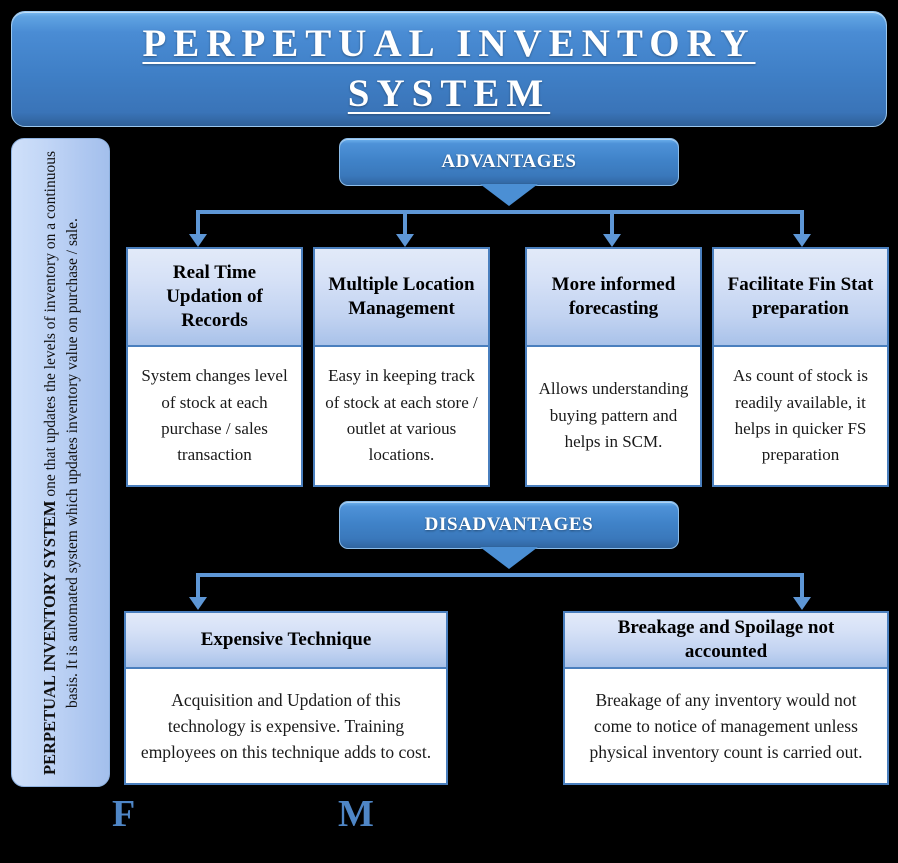 The width and height of the screenshot is (898, 863). What do you see at coordinates (802, 603) in the screenshot?
I see `disadvantages-connector-arrow-1-icon` at bounding box center [802, 603].